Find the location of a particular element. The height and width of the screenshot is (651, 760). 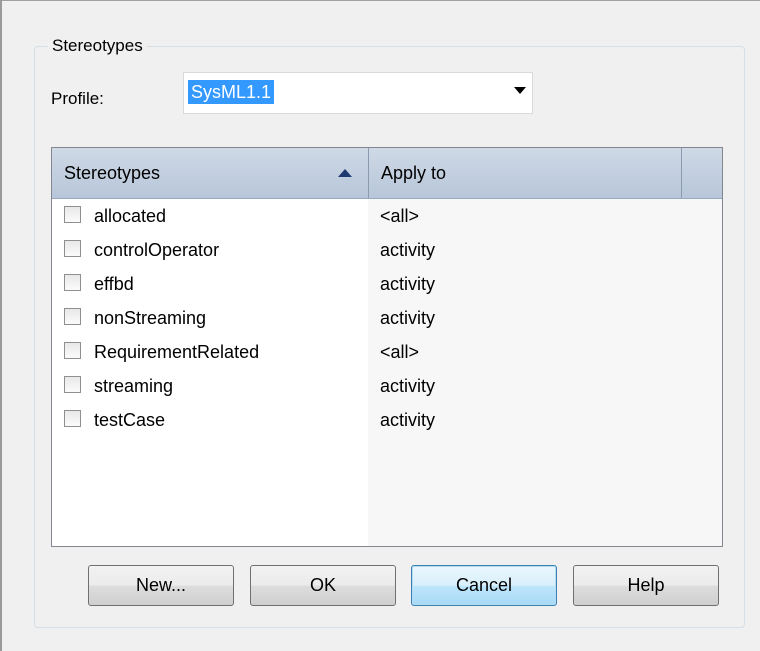

table-row: RequirementRelated <all> is located at coordinates (387, 353).